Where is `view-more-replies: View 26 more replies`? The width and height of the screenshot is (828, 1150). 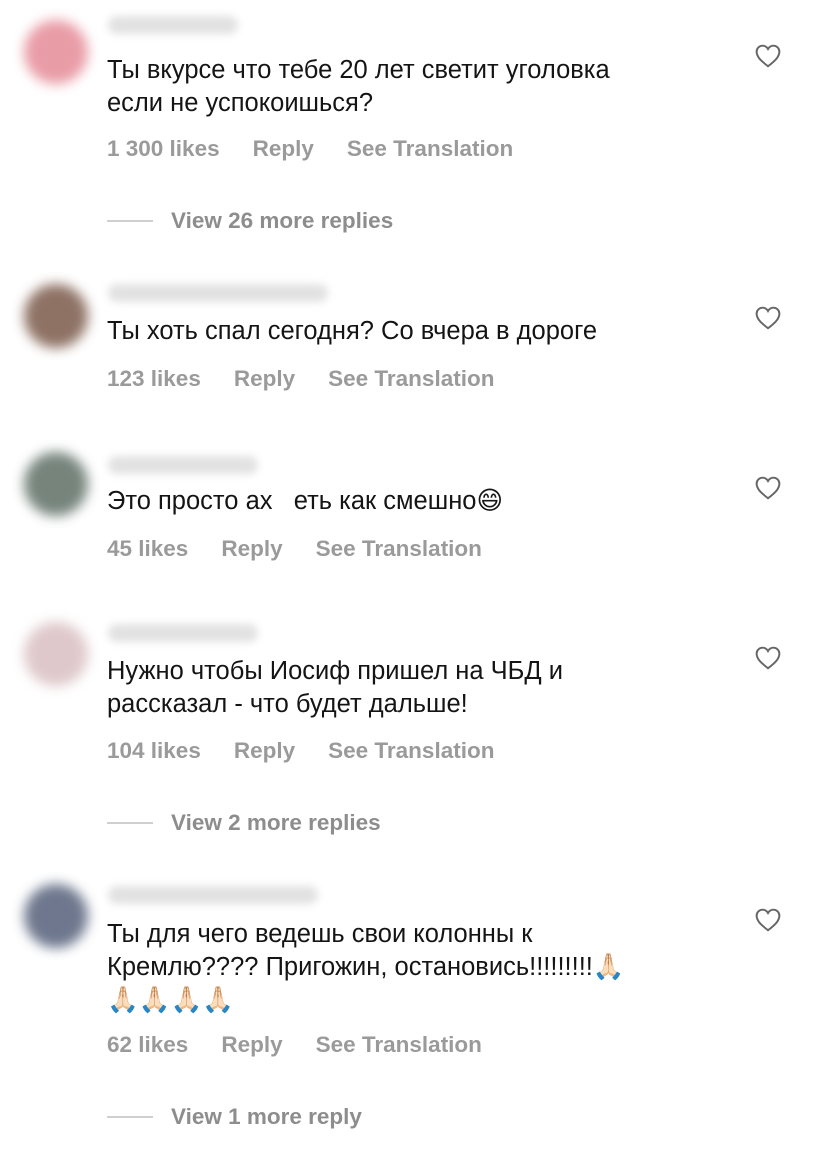
view-more-replies: View 26 more replies is located at coordinates (250, 221).